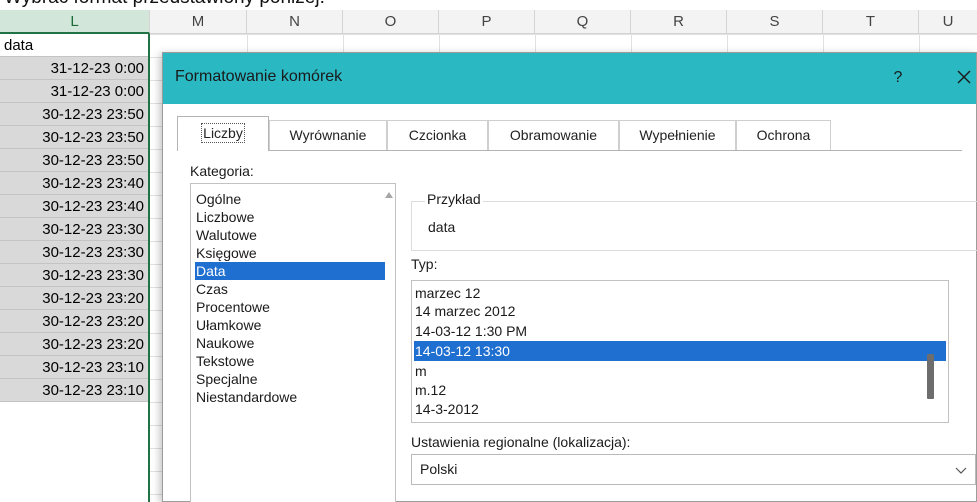  I want to click on list-item: Naukowe, so click(290, 343).